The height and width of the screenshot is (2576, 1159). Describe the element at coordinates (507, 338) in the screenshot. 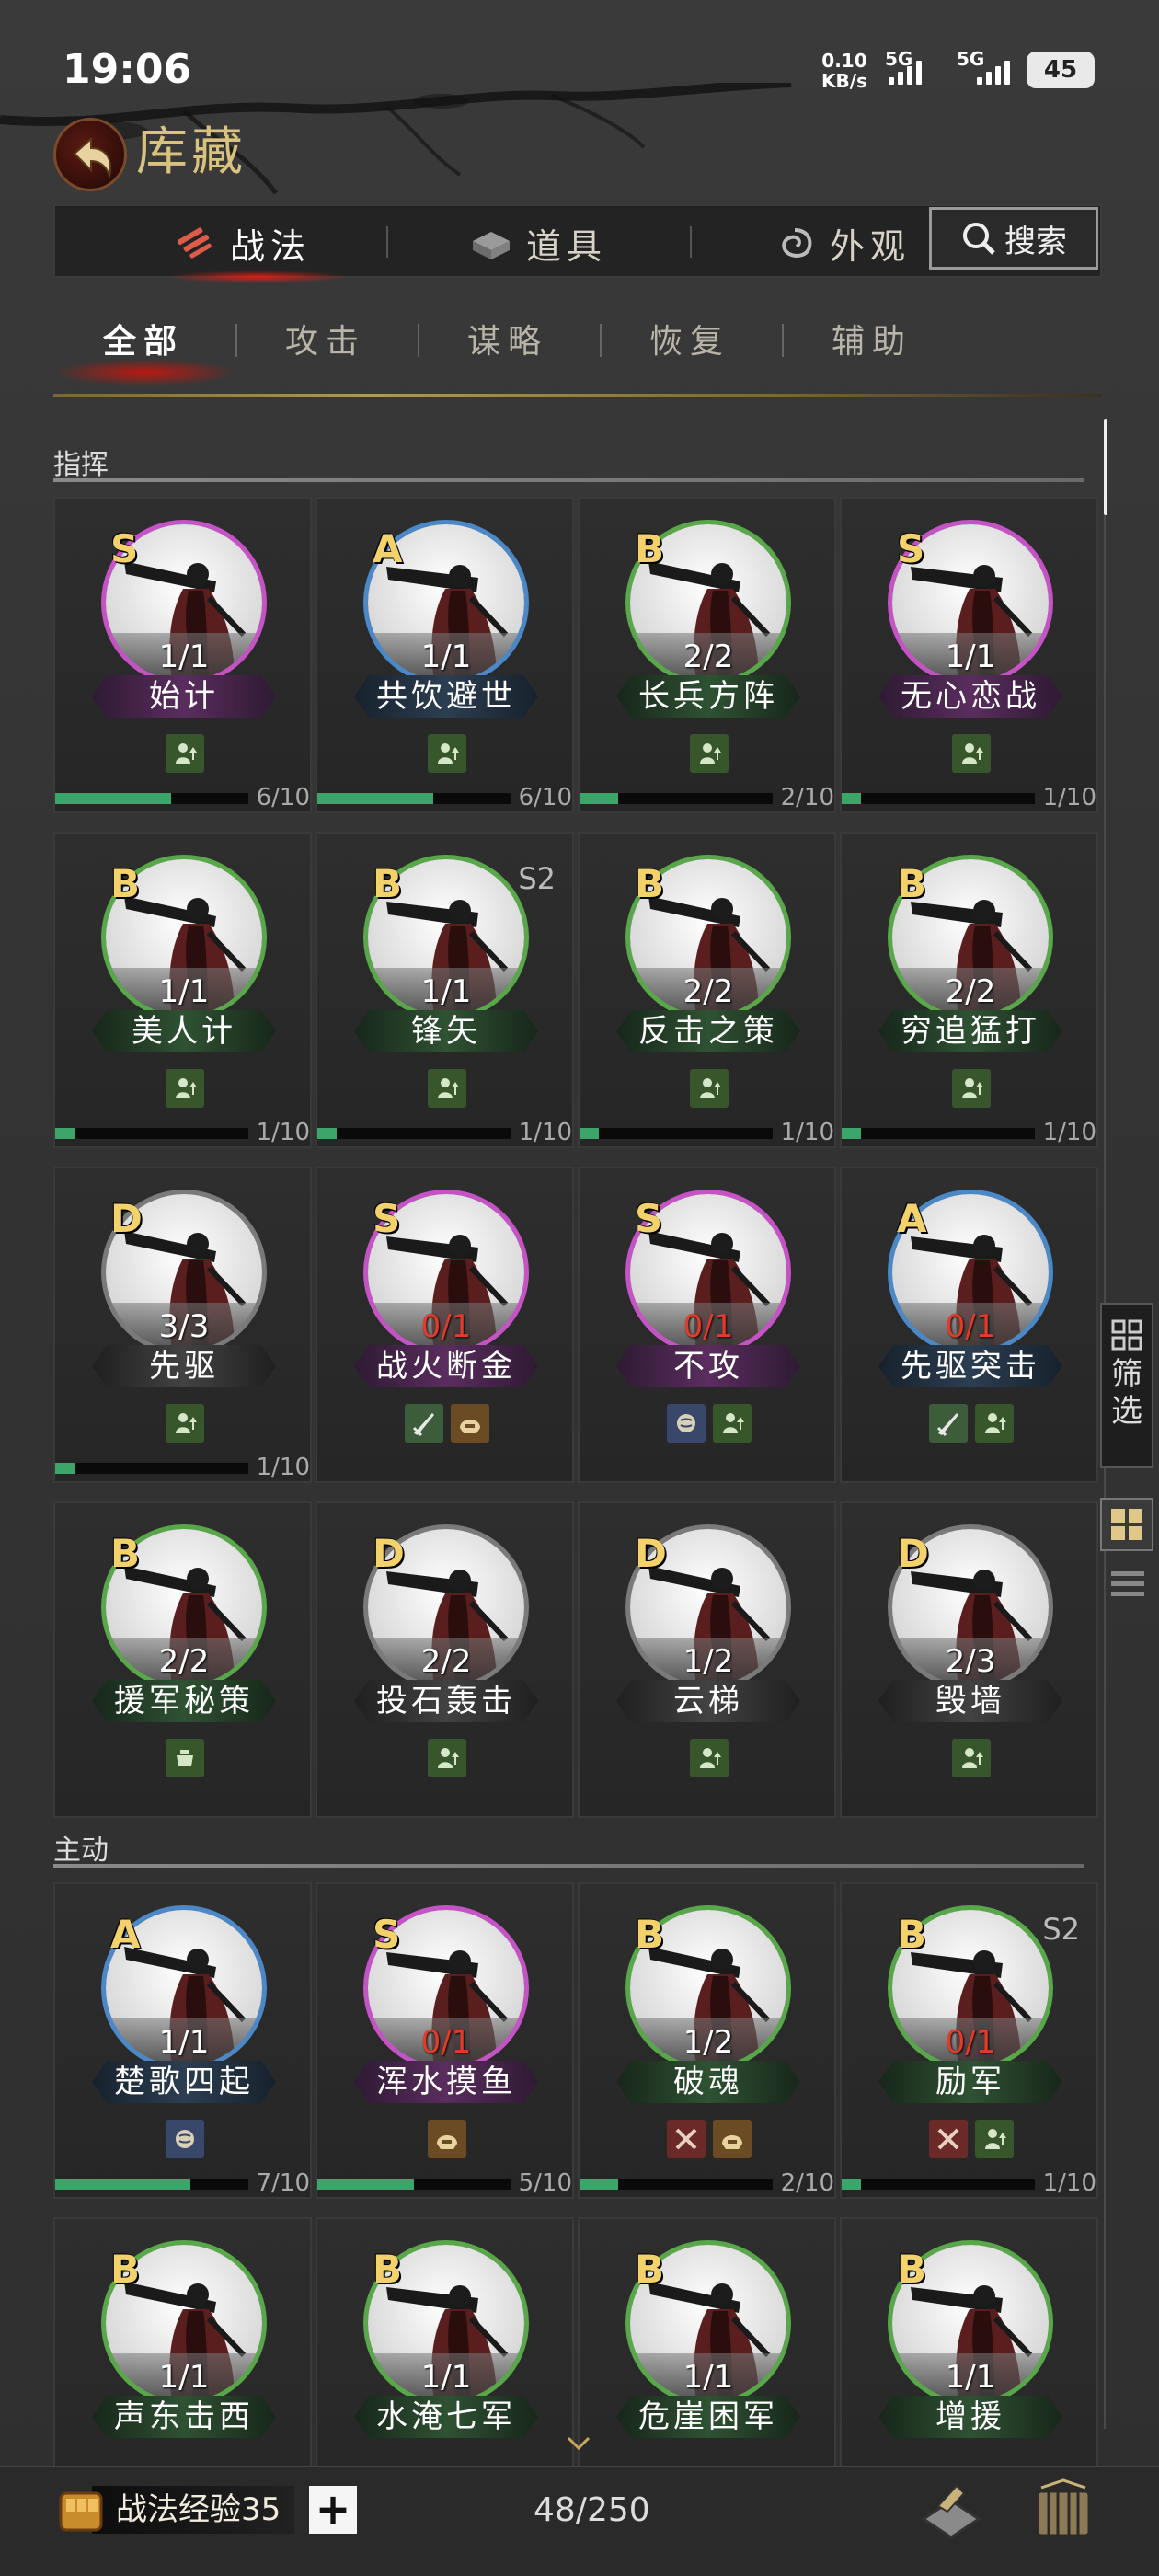

I see `subtab-strategy: 谋略` at that location.